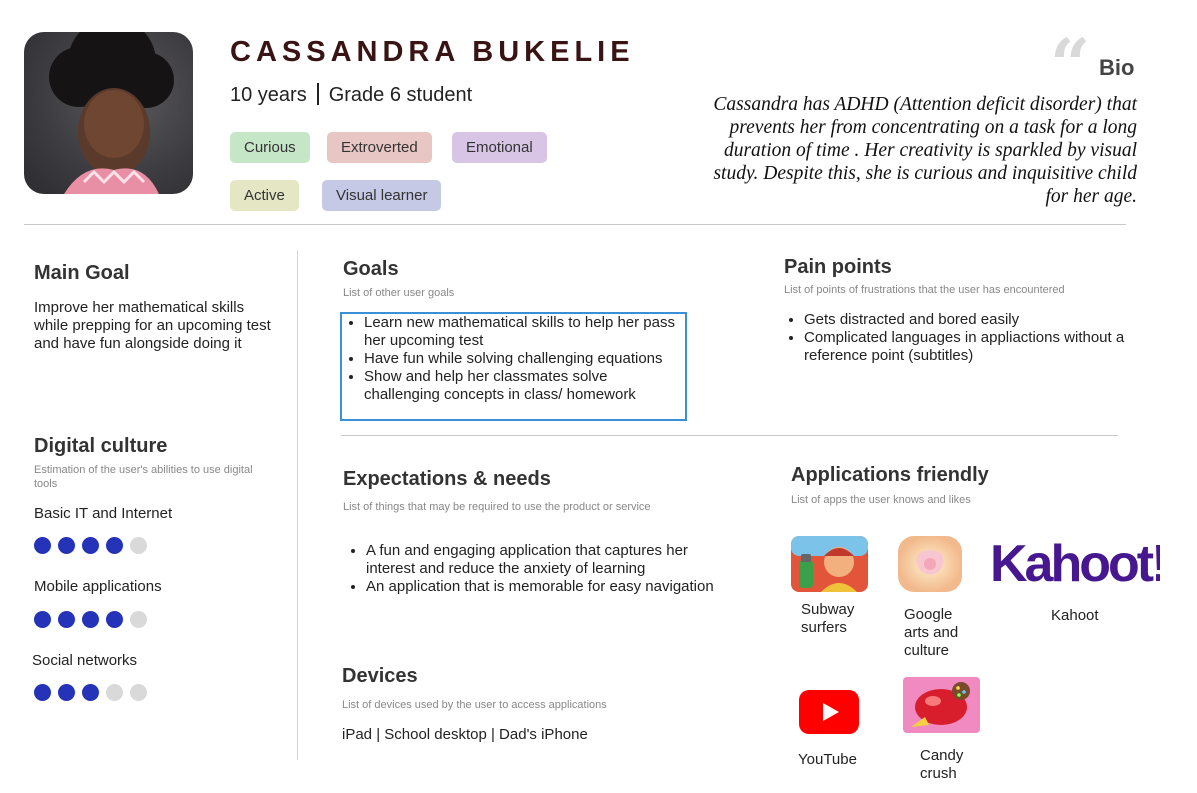 This screenshot has height=793, width=1197. Describe the element at coordinates (108, 113) in the screenshot. I see `avatar` at that location.